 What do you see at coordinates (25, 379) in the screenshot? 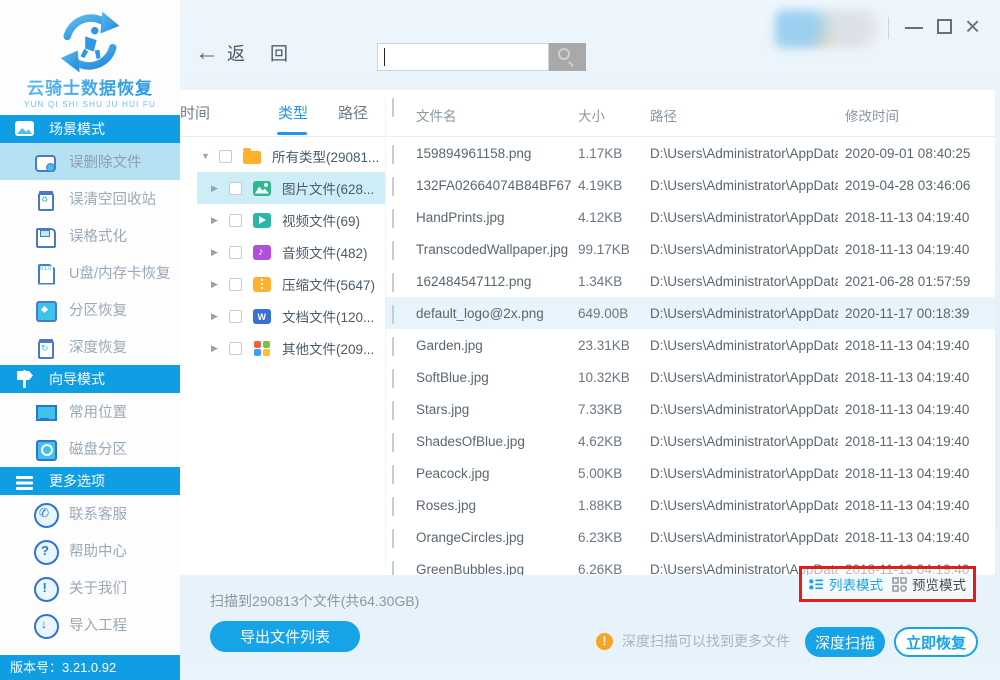
I see `wizard-icon` at bounding box center [25, 379].